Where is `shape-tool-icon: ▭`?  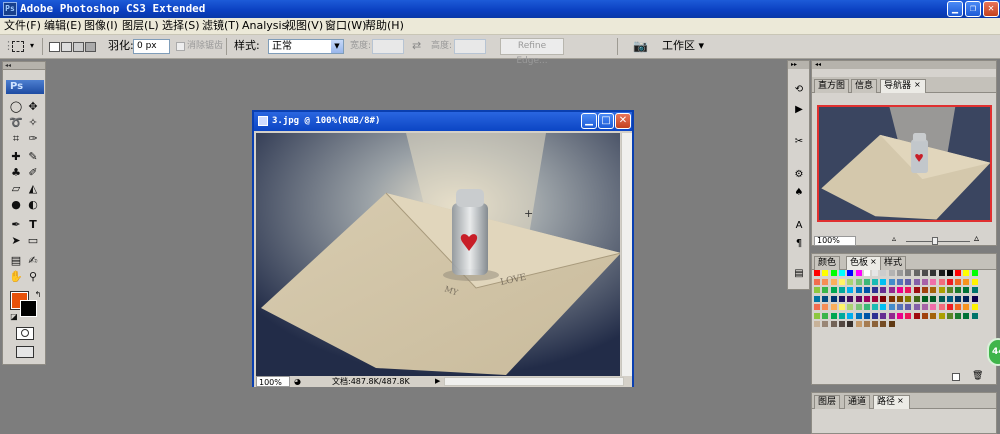
shape-tool-icon: ▭ is located at coordinates (33, 240).